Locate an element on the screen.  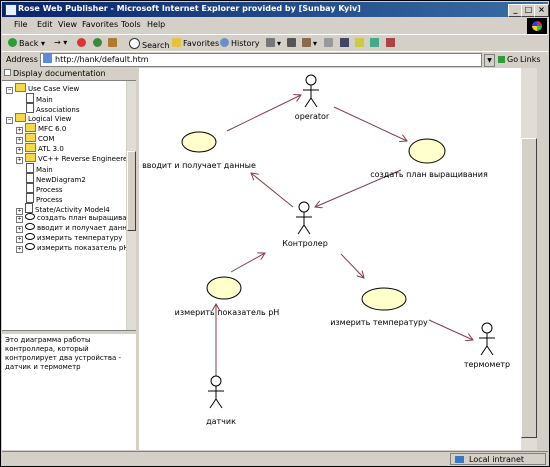
usecase-temp-oval is located at coordinates (384, 299).